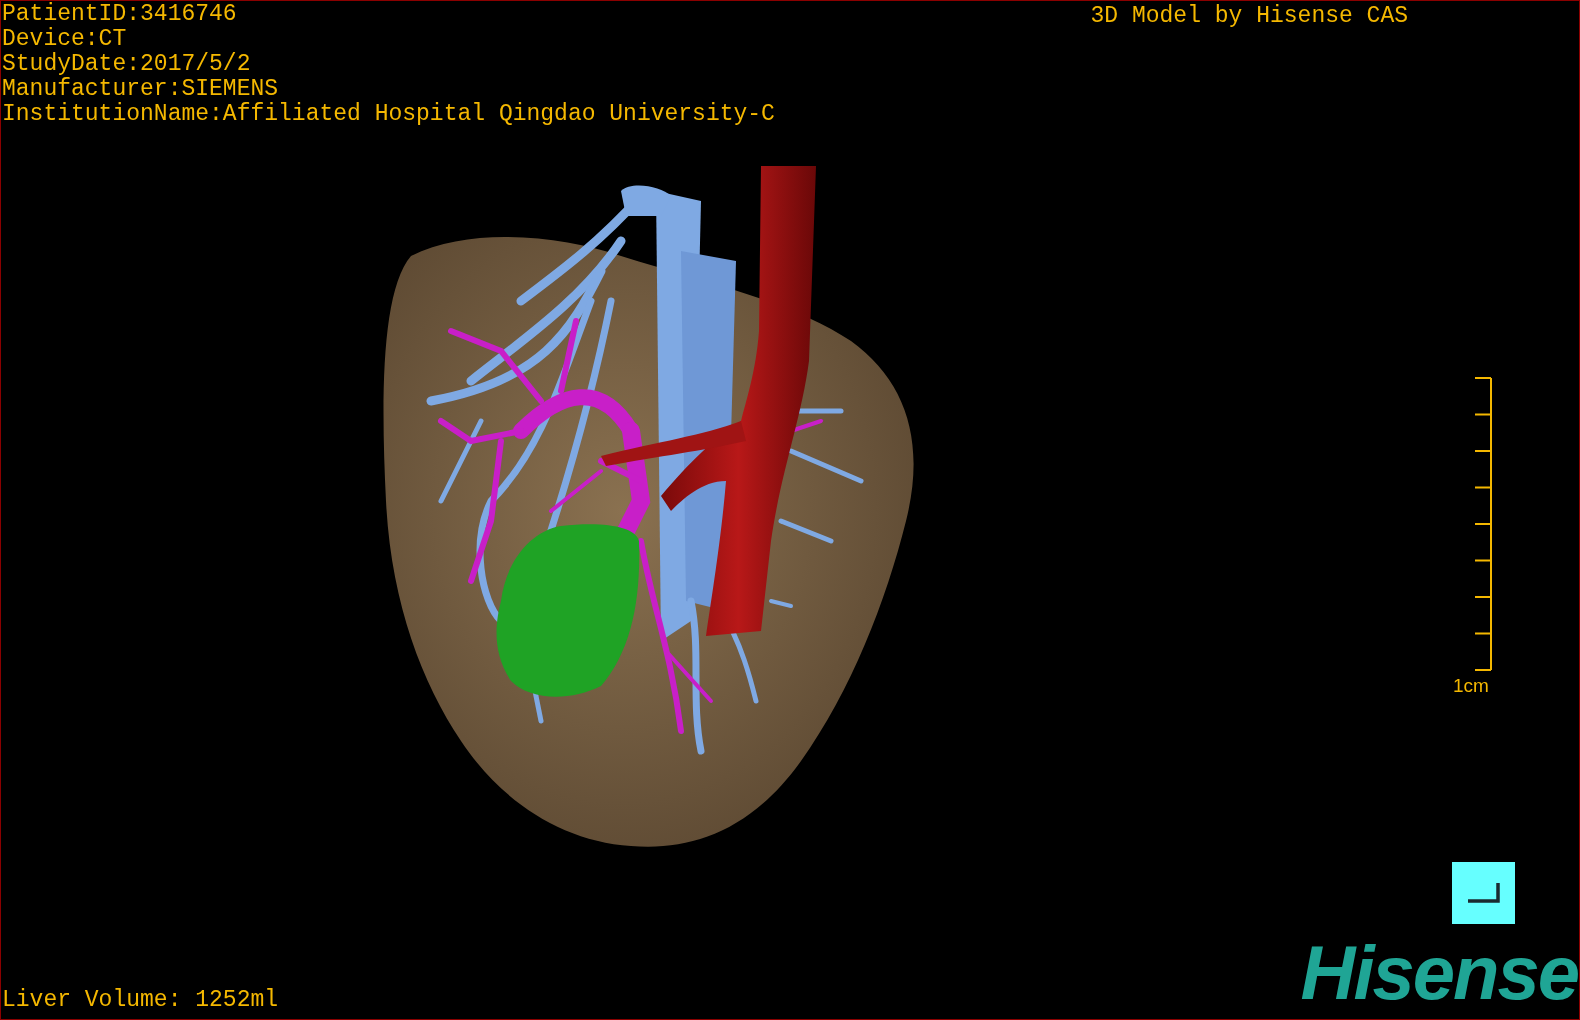 This screenshot has width=1580, height=1020. I want to click on corner-button, so click(1483, 893).